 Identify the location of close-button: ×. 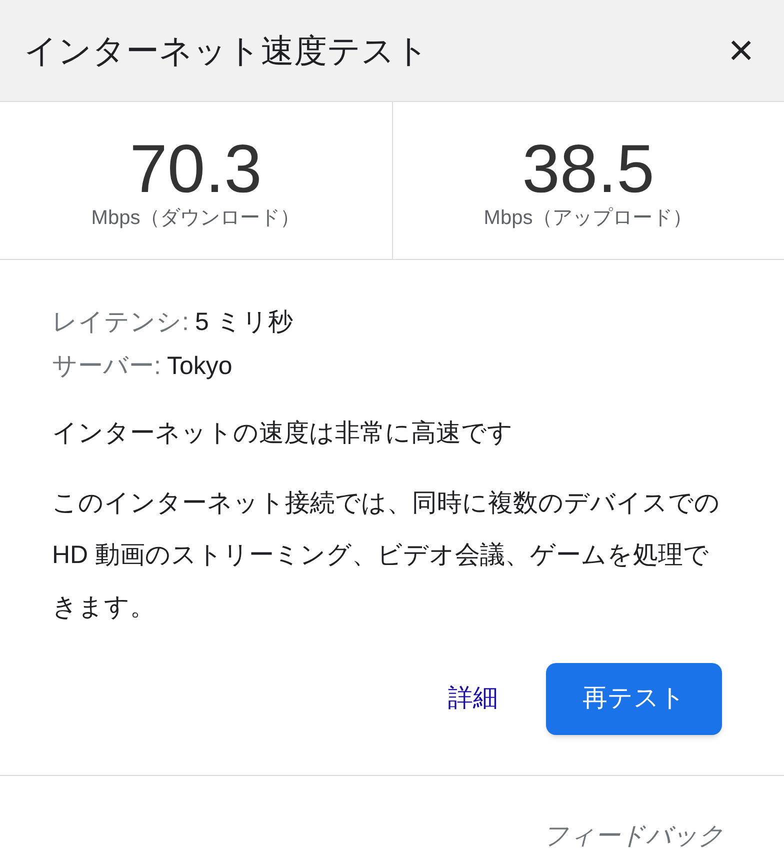
(741, 50).